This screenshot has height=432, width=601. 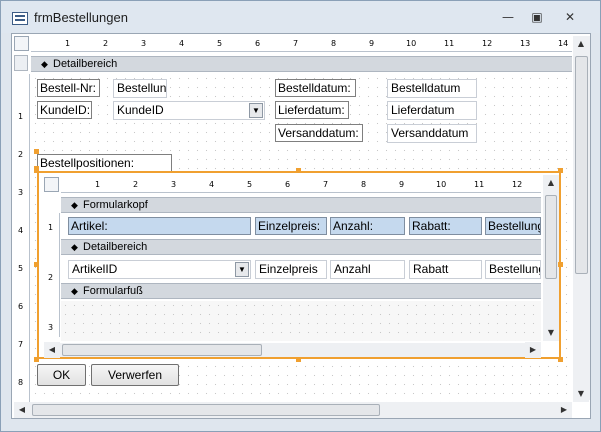 What do you see at coordinates (189, 110) in the screenshot?
I see `kundeid-combo: KundeID ▼` at bounding box center [189, 110].